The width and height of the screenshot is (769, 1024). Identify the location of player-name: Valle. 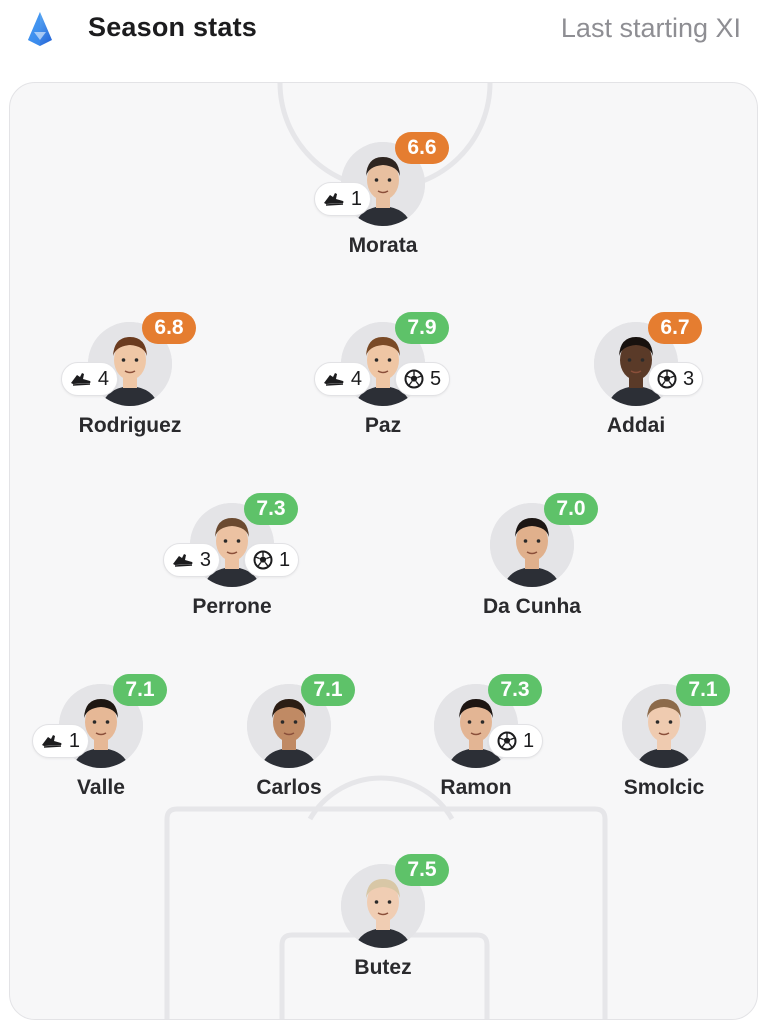
(101, 787).